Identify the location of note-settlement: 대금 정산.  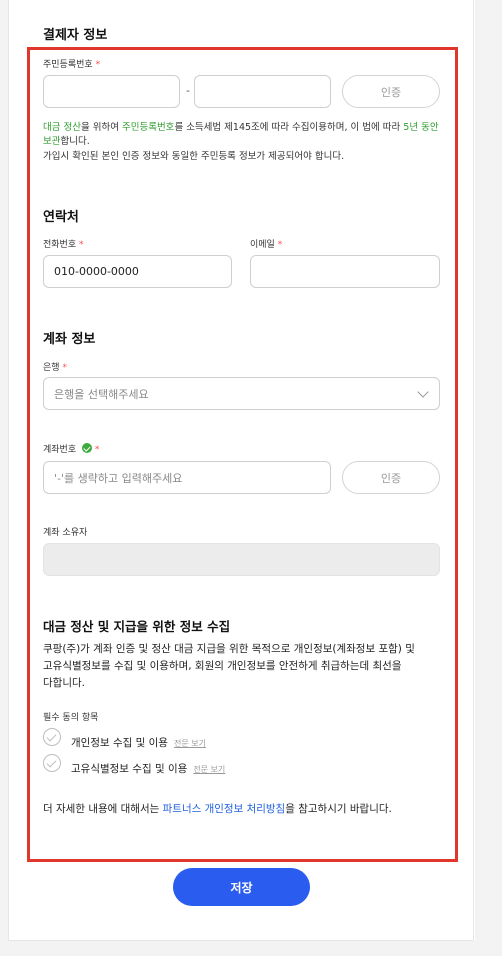
(62, 127).